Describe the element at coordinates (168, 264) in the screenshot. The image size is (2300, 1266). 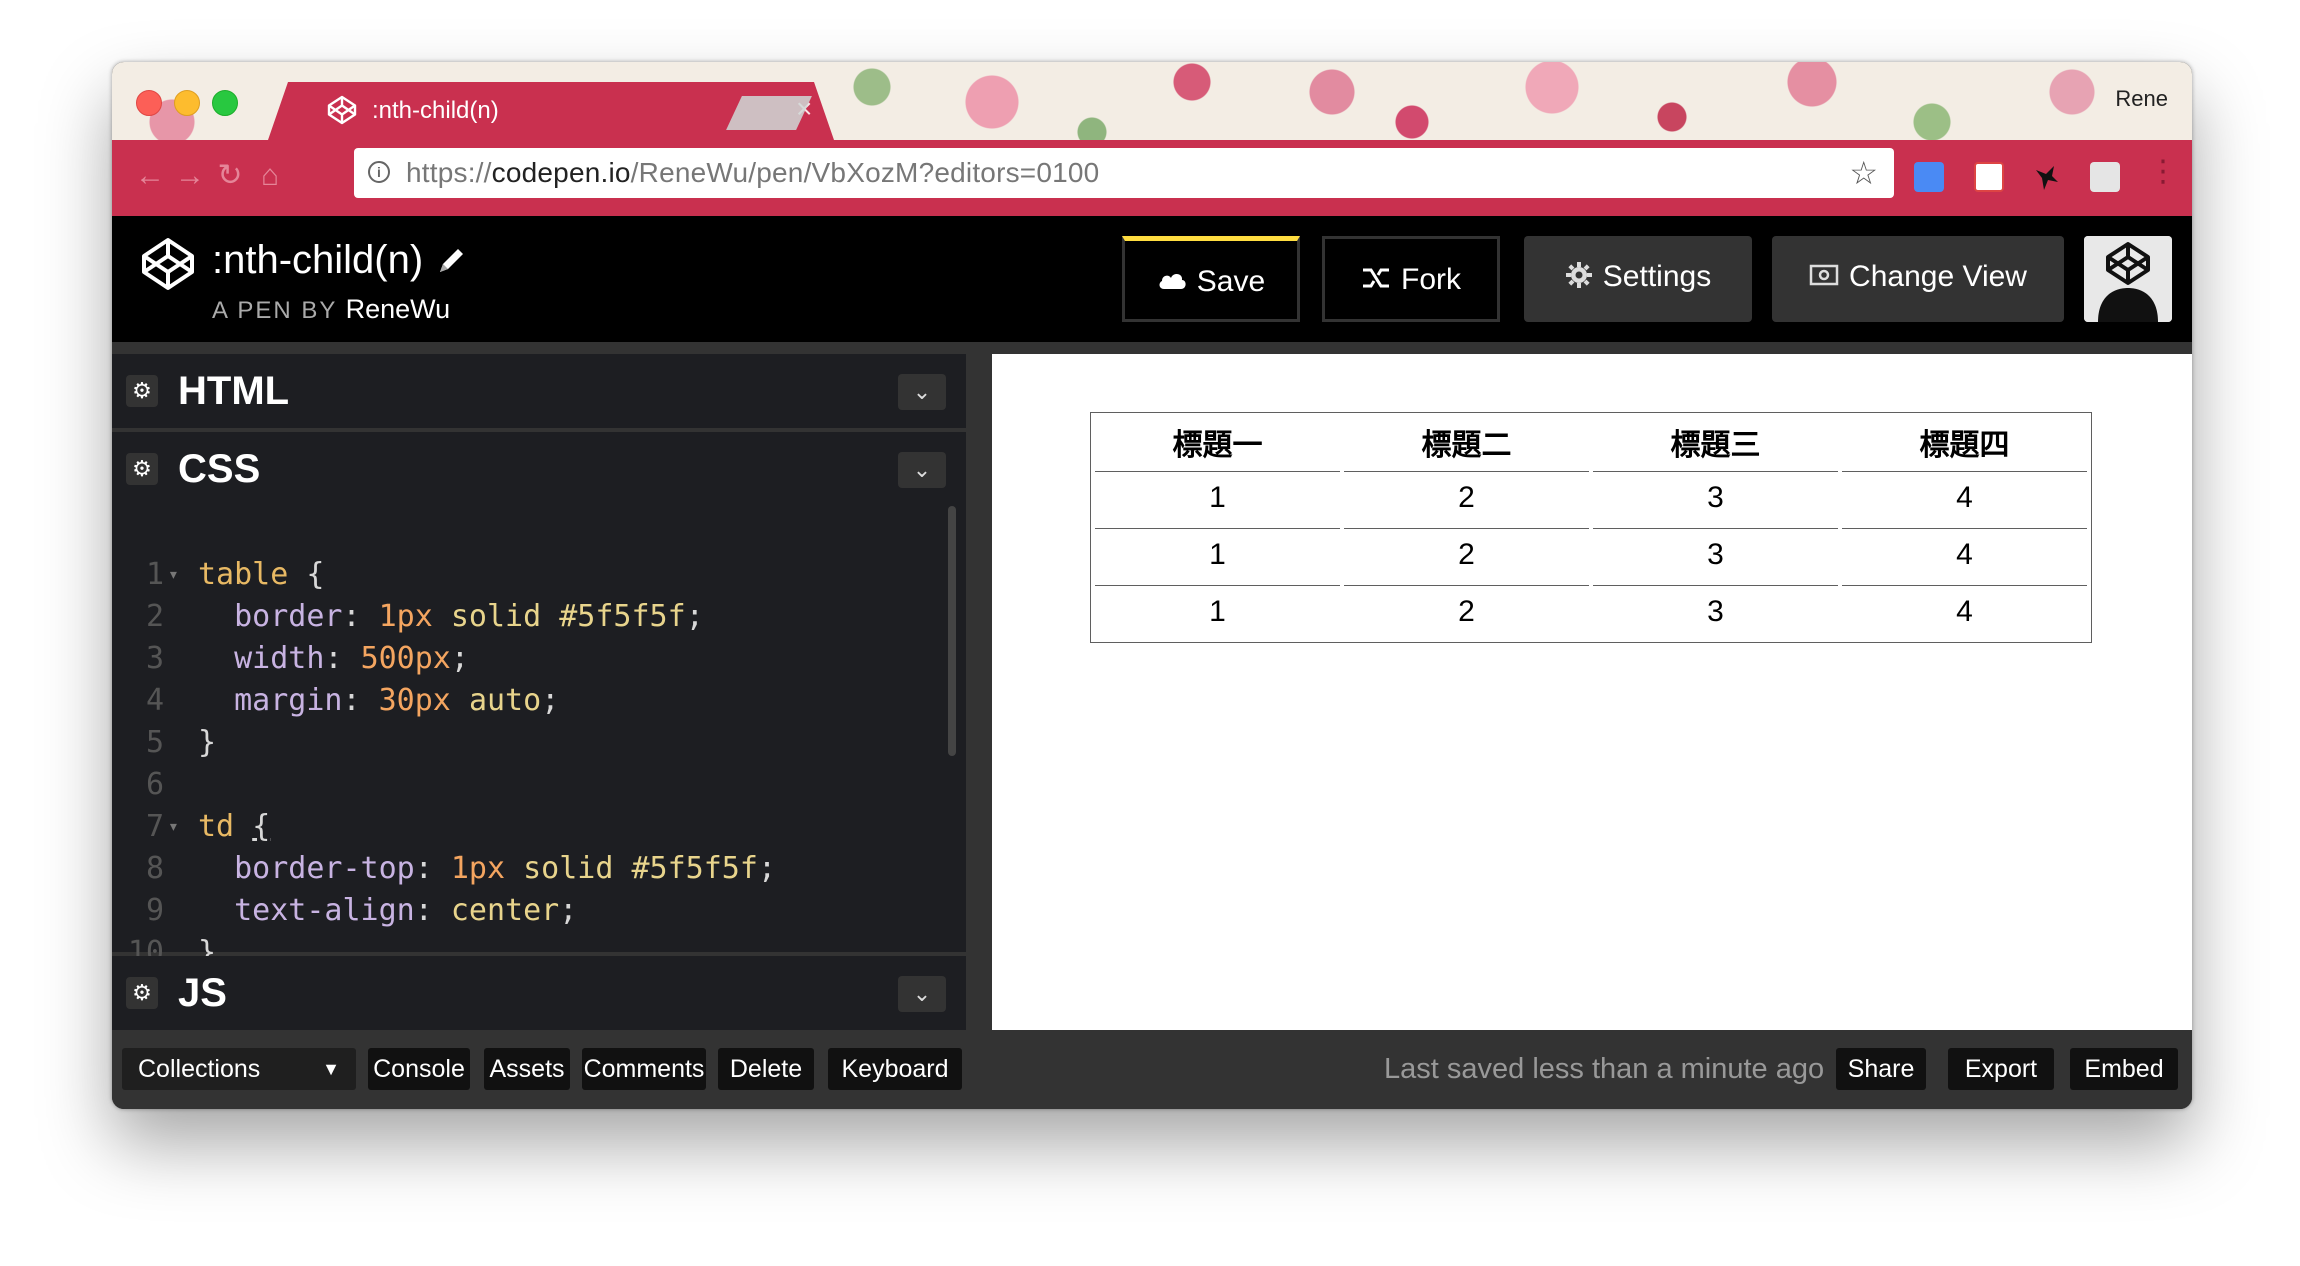
I see `codepen-logo-icon` at that location.